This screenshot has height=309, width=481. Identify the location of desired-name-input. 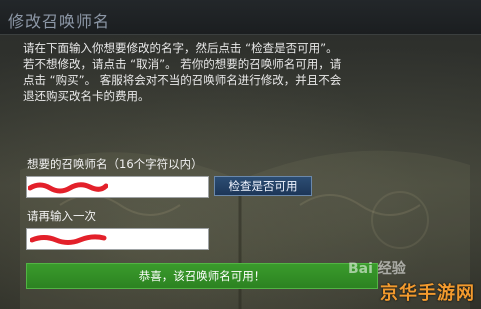
(117, 187).